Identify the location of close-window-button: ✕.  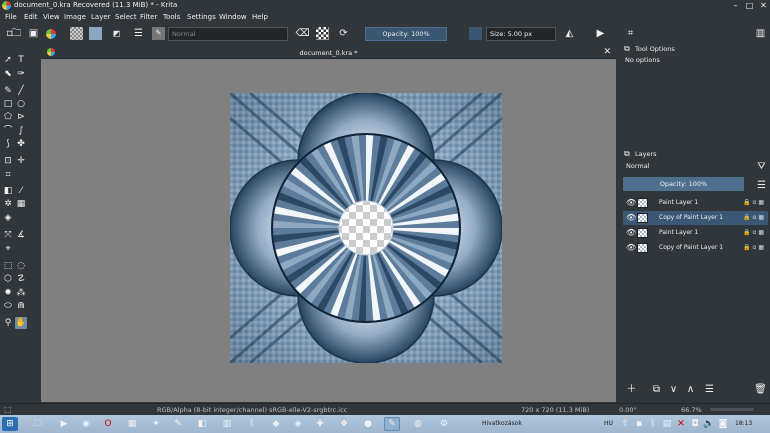
(763, 5).